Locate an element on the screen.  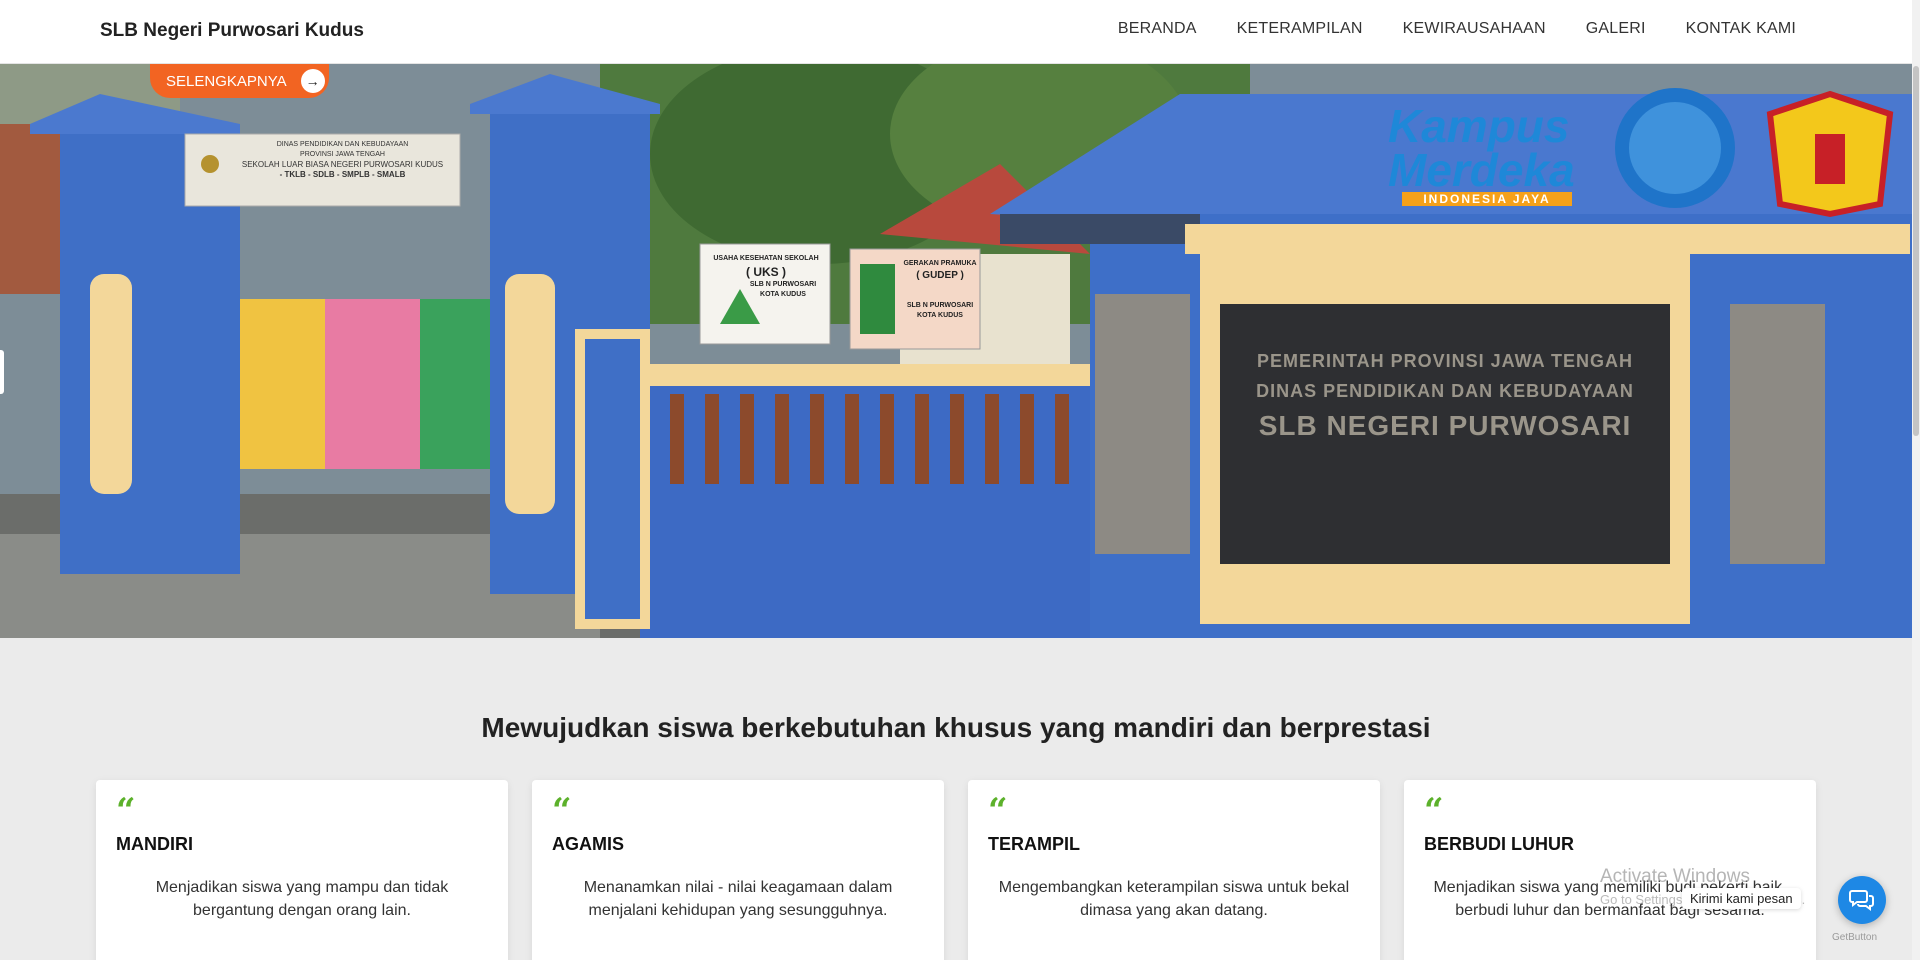
chat-widget-button is located at coordinates (1862, 900).